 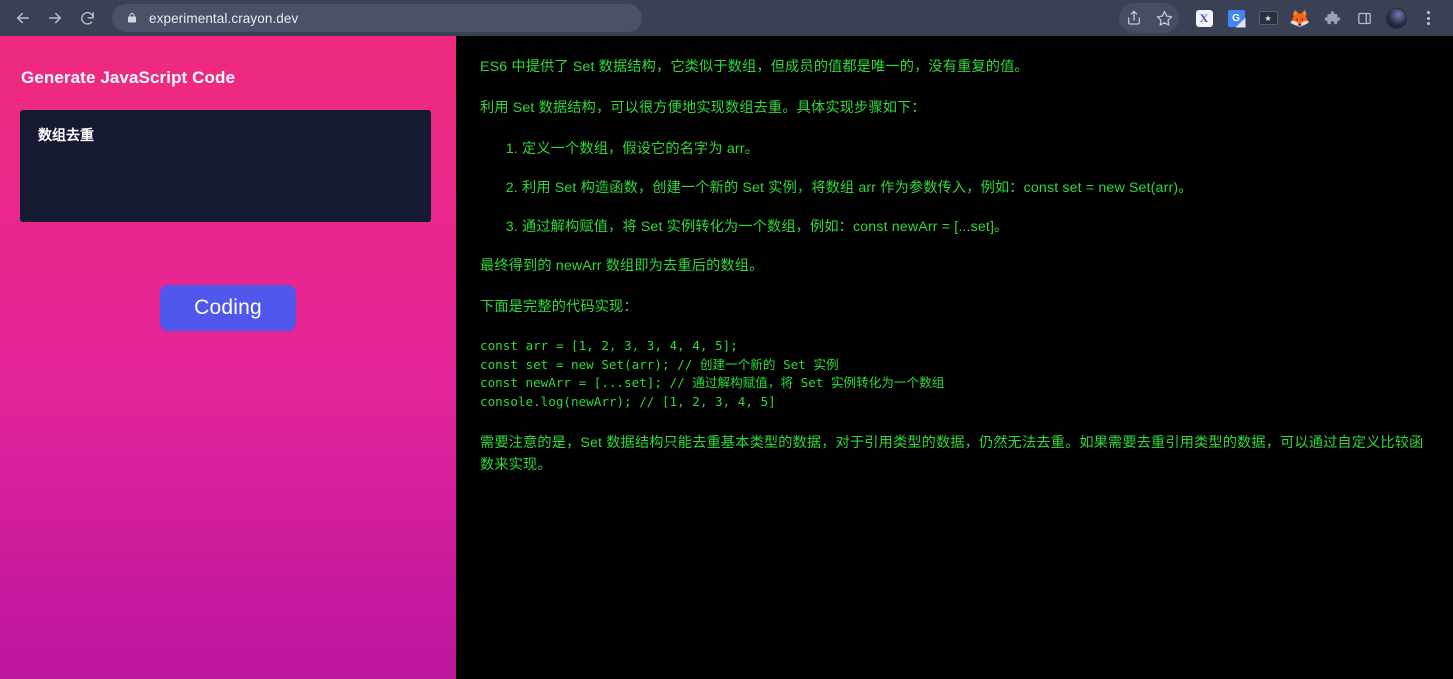 I want to click on url-text: experimental.crayon.dev, so click(x=224, y=18).